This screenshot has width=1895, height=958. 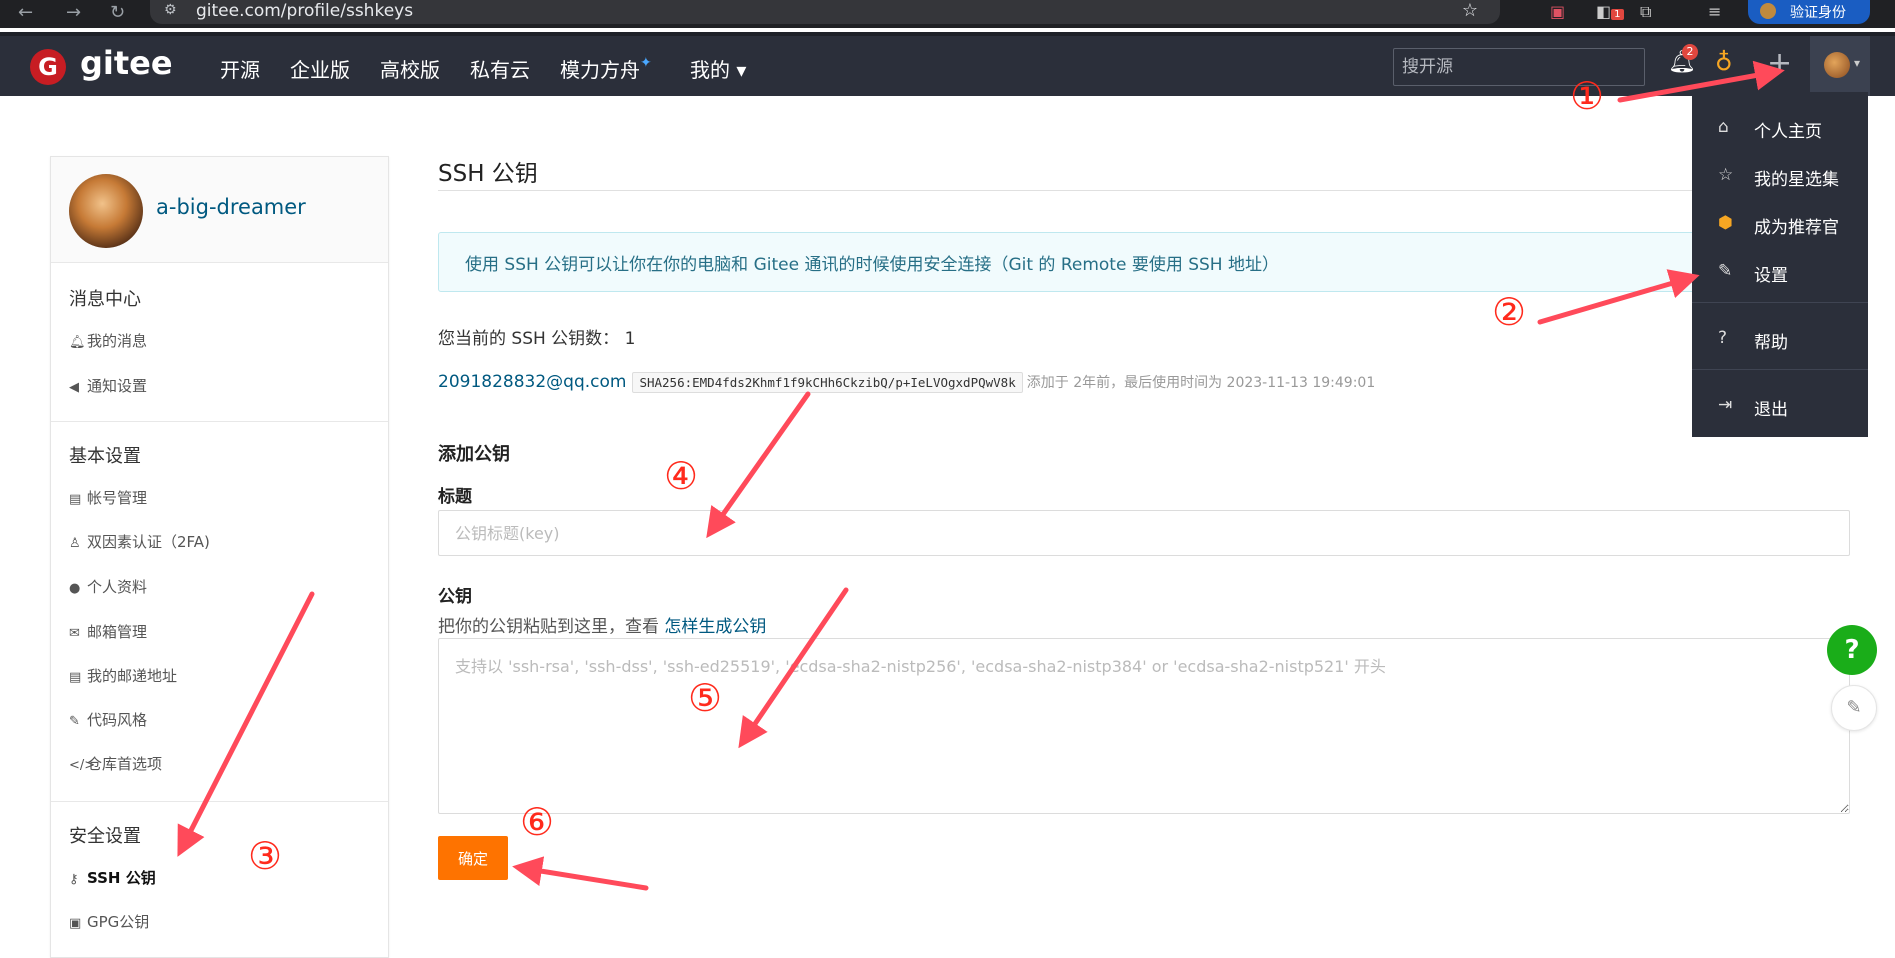 I want to click on sidebar-item-label: 我的消息, so click(x=117, y=341).